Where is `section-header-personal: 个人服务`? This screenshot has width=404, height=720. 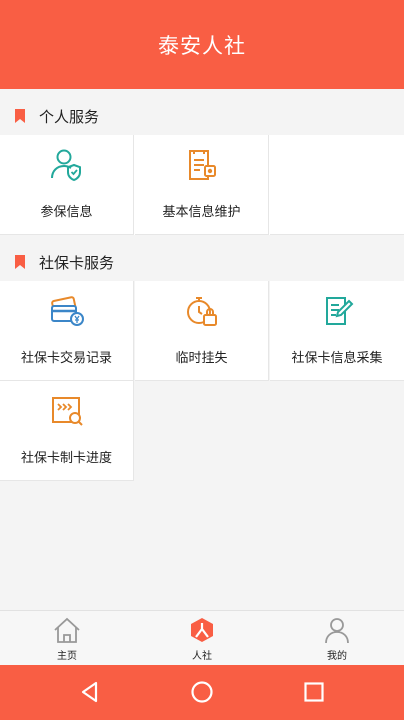
section-header-personal: 个人服务 is located at coordinates (202, 116).